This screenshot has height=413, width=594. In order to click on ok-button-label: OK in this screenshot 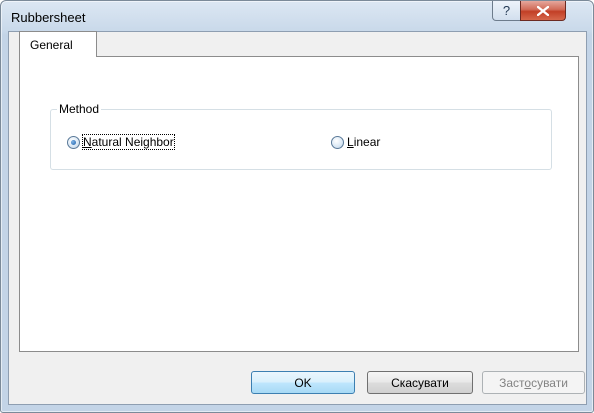, I will do `click(303, 382)`.